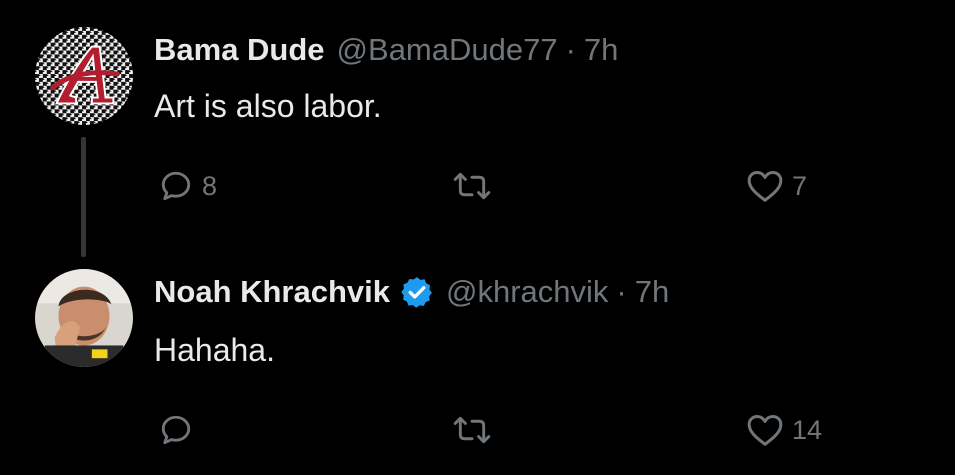 Image resolution: width=955 pixels, height=475 pixels. I want to click on avatar-noah-khrachvik, so click(84, 318).